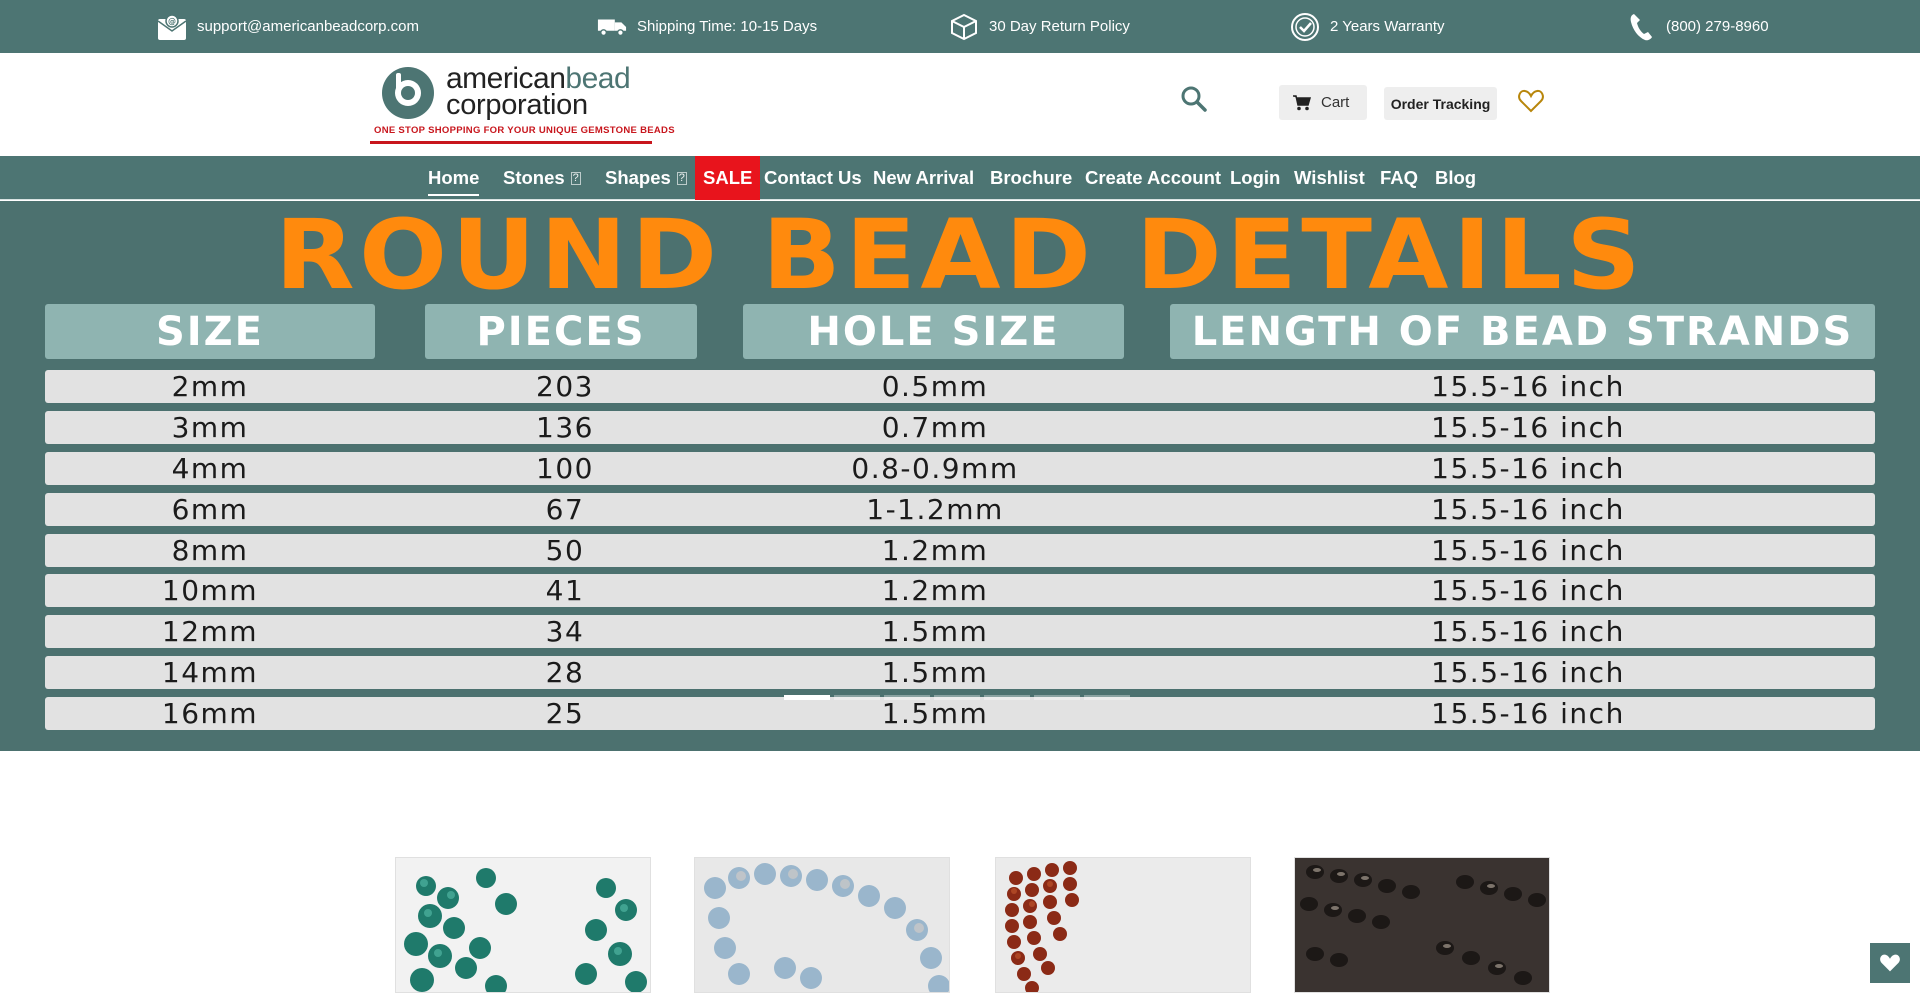 Image resolution: width=1920 pixels, height=993 pixels. Describe the element at coordinates (517, 105) in the screenshot. I see `logo-wordmark-line2: corporation` at that location.